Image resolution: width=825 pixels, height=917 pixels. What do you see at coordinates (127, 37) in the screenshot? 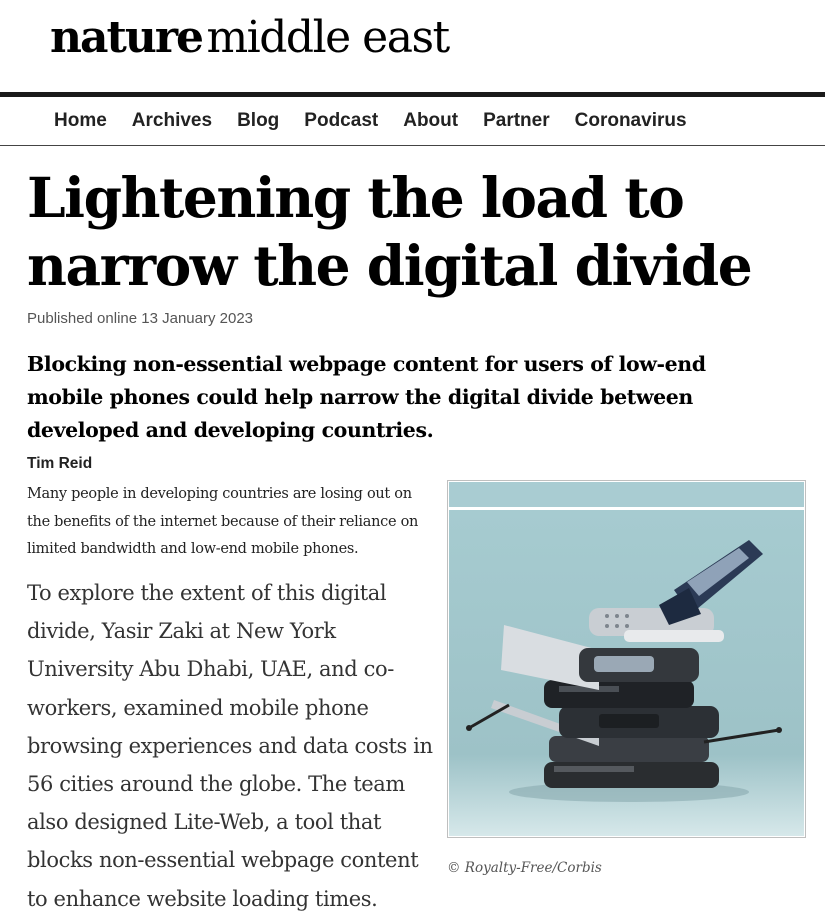
I see `logo-nature-text: nature` at bounding box center [127, 37].